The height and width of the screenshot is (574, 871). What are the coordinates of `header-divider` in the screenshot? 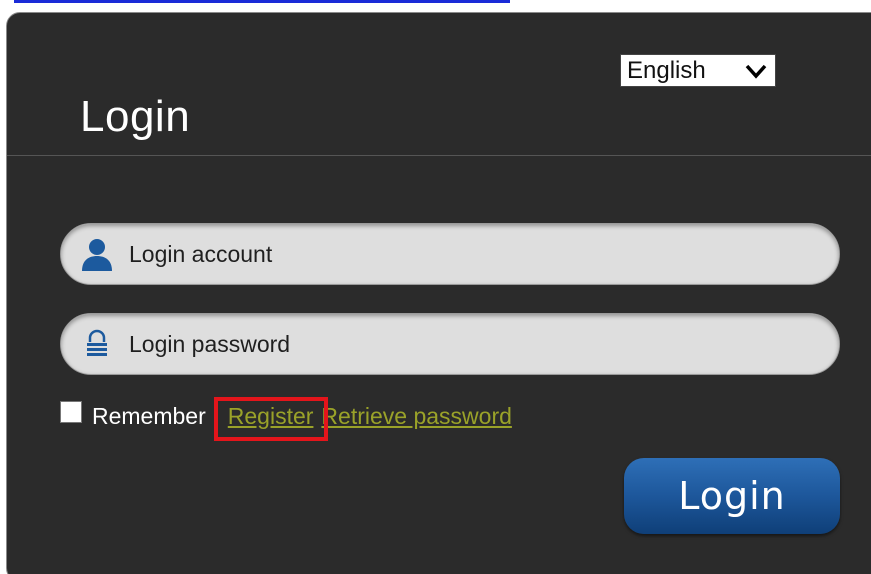 It's located at (439, 155).